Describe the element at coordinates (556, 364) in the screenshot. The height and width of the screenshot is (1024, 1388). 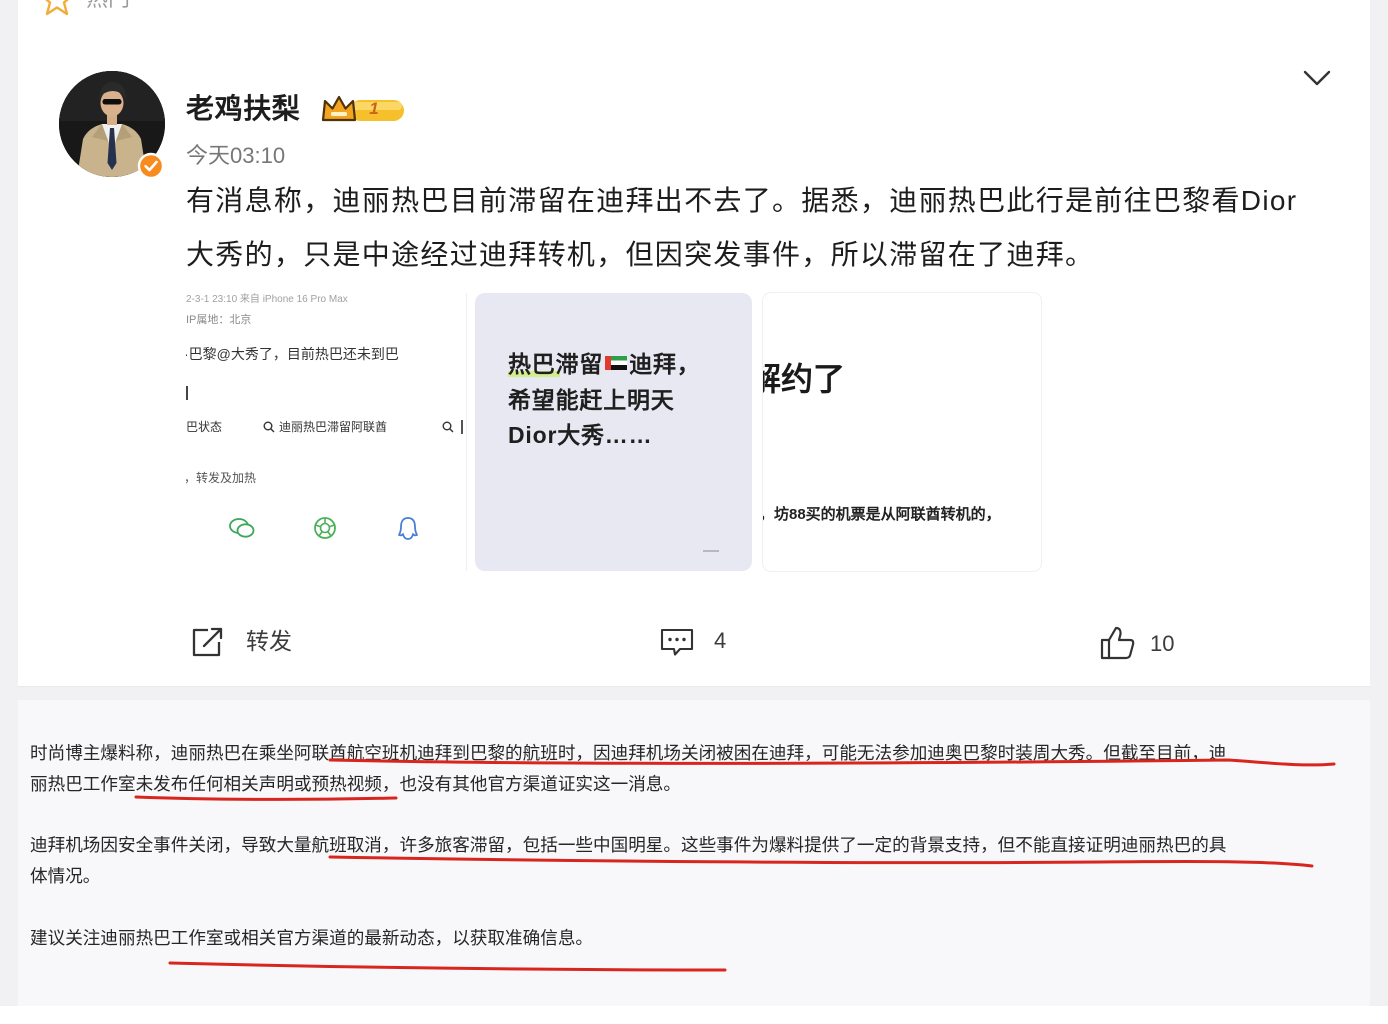
I see `image-caption-text: 热巴滞留` at that location.